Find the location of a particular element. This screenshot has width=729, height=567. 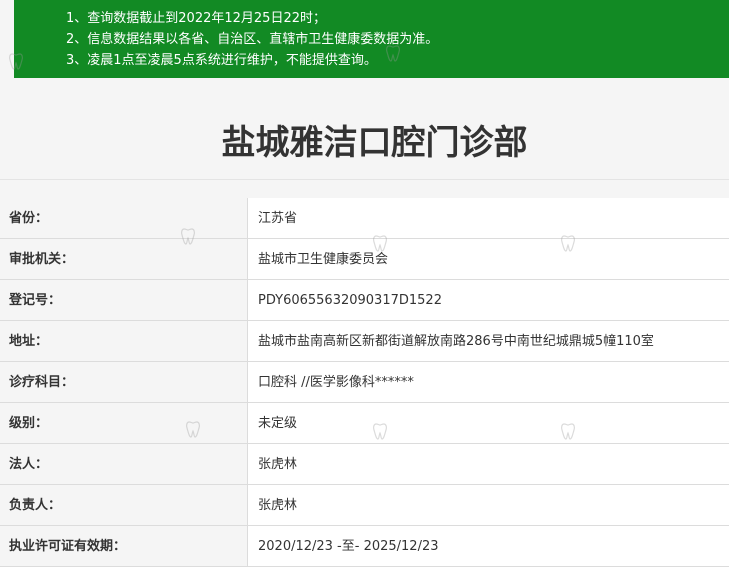

row-value: 未定级 is located at coordinates (488, 423).